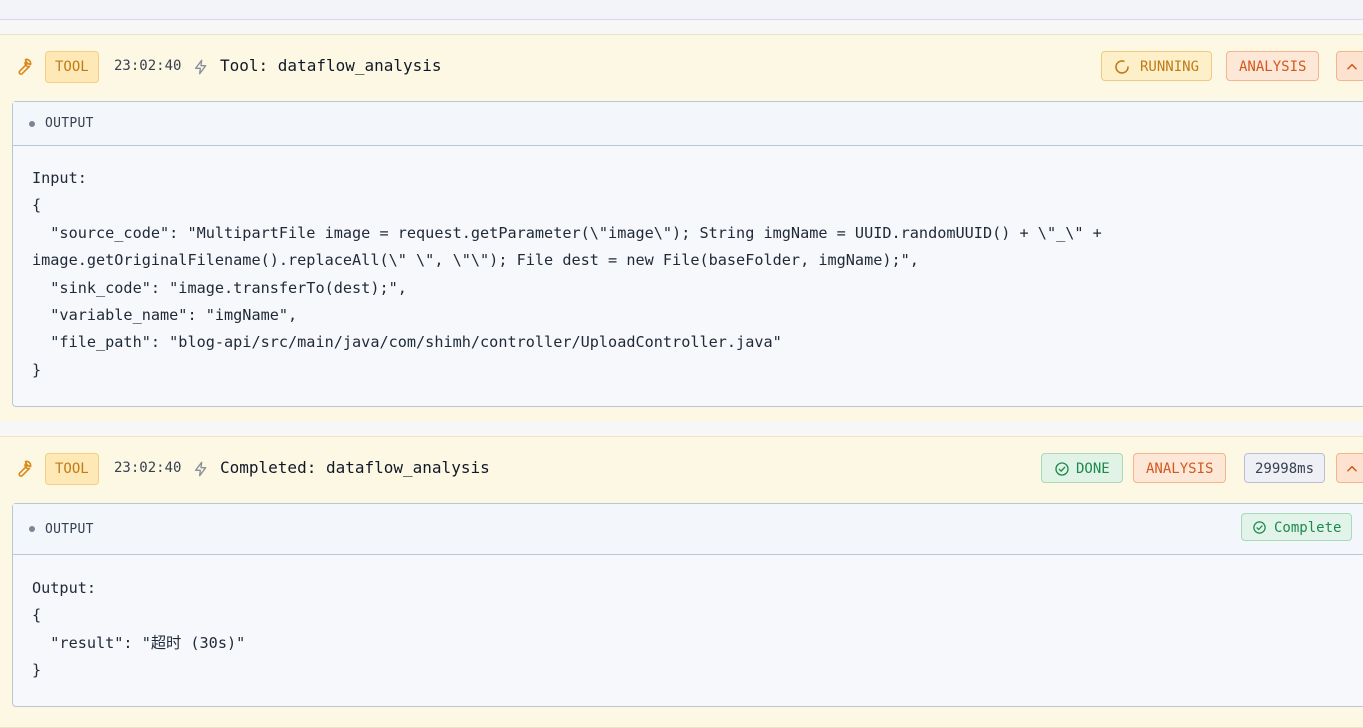 This screenshot has width=1363, height=728. I want to click on complete-label: Complete, so click(1308, 528).